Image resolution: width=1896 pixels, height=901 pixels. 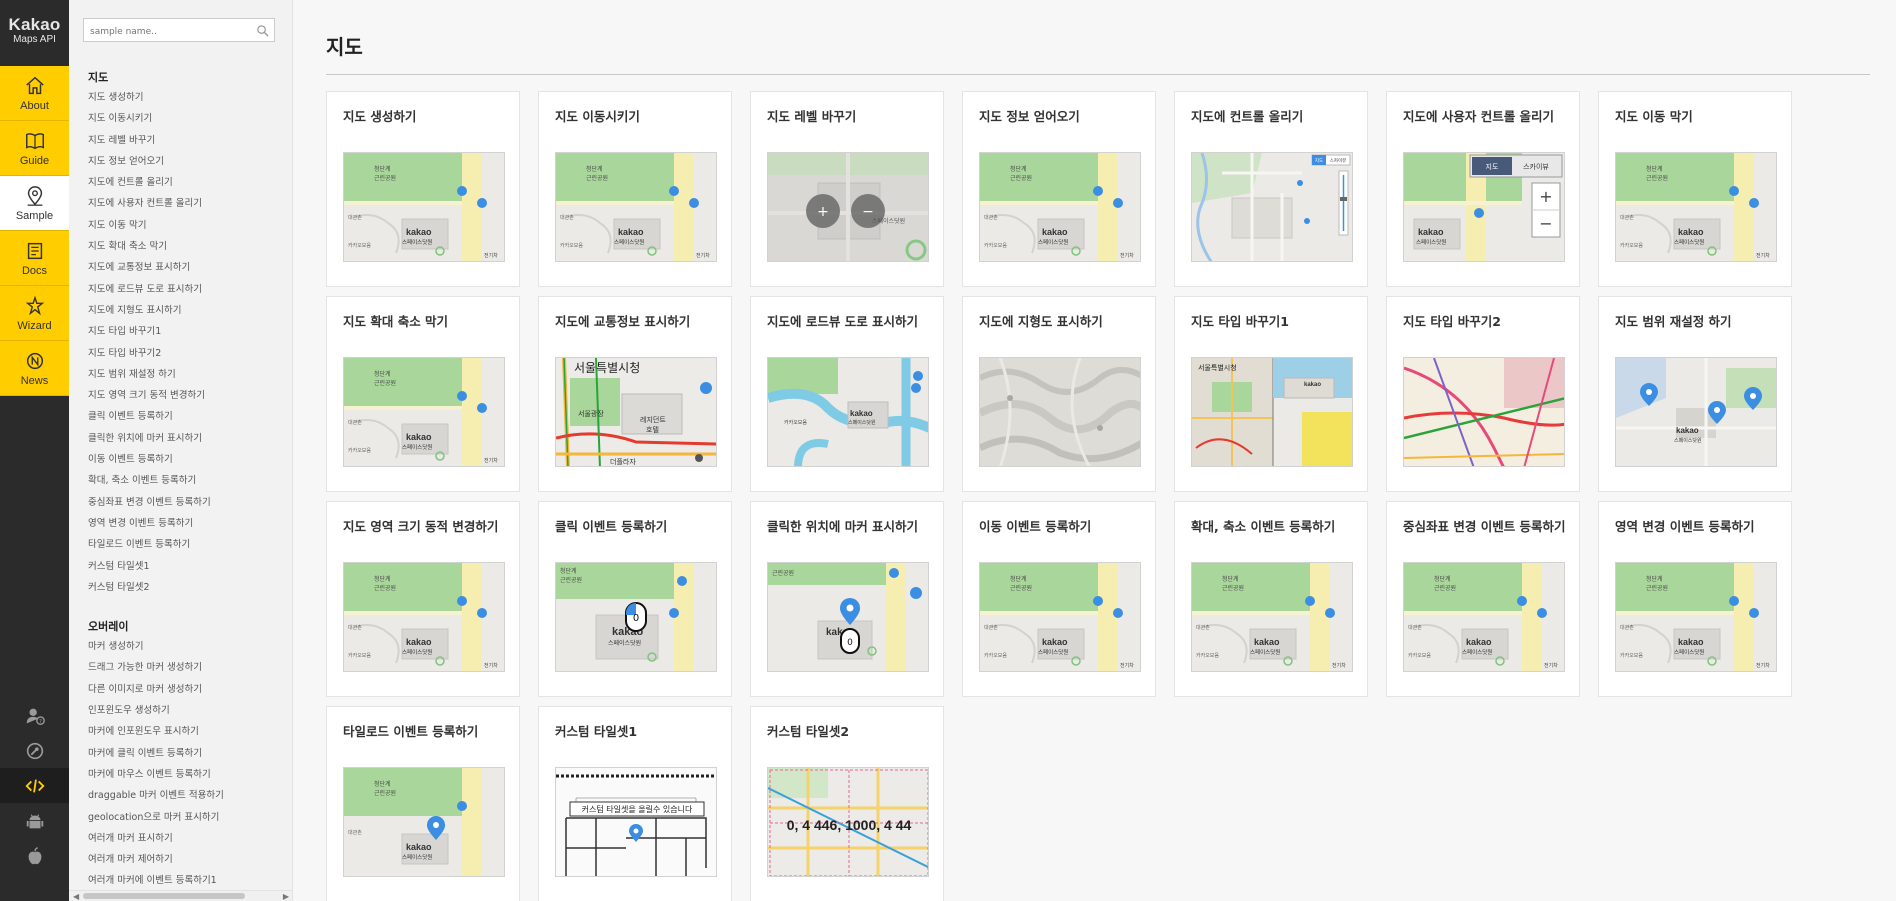 I want to click on sample-card: 커스텀 타일셋1 커스텀 타일셋을 올릴수 있습니다, so click(x=635, y=803).